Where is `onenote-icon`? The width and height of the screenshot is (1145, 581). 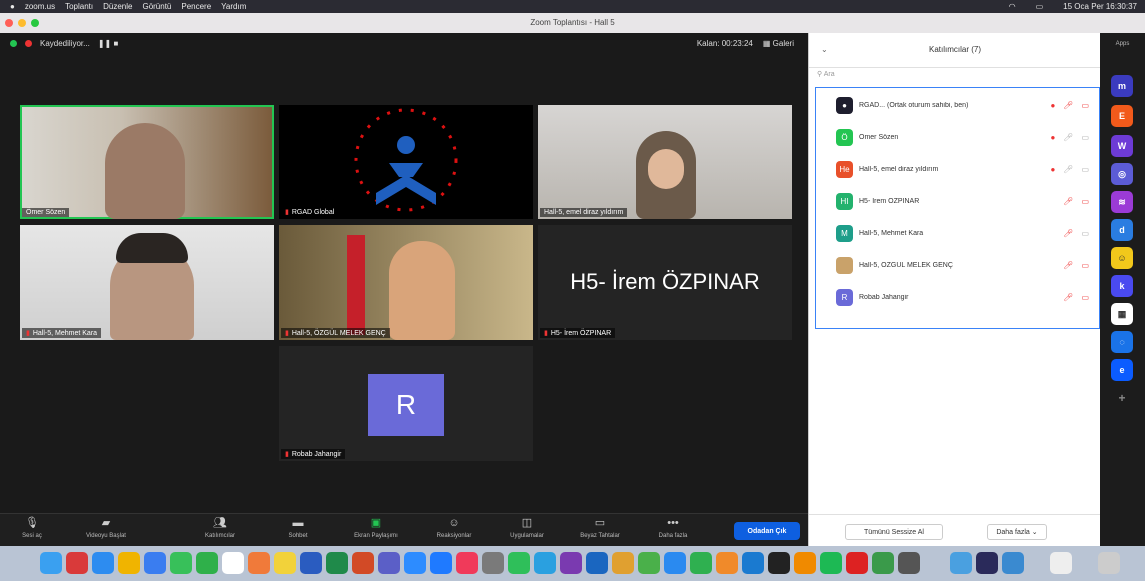 onenote-icon is located at coordinates (571, 563).